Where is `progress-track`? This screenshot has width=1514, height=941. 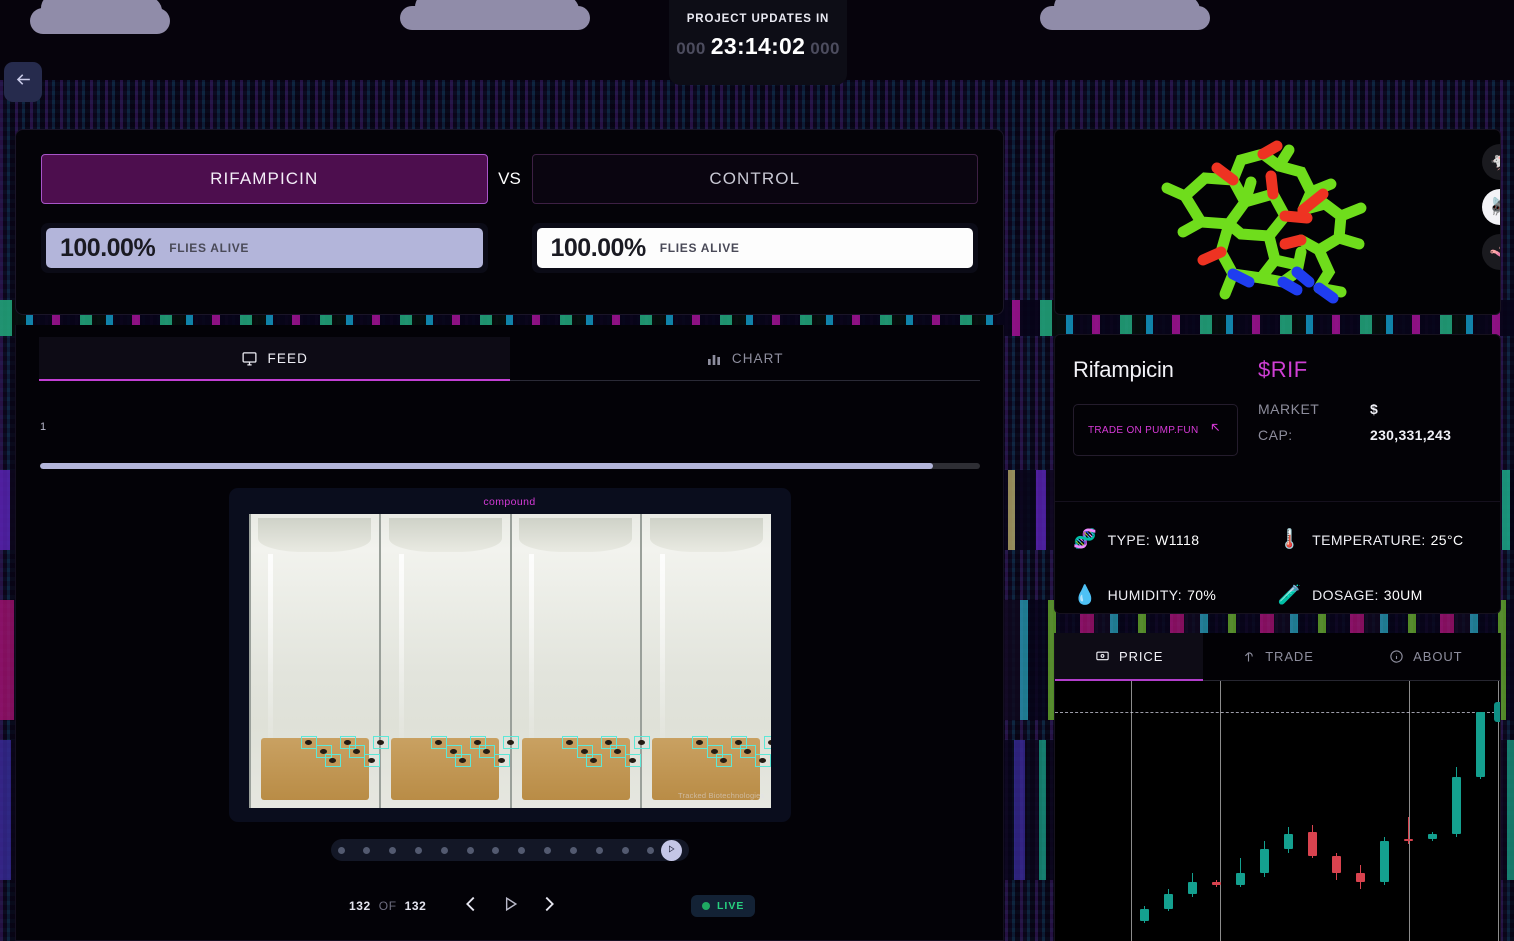 progress-track is located at coordinates (510, 466).